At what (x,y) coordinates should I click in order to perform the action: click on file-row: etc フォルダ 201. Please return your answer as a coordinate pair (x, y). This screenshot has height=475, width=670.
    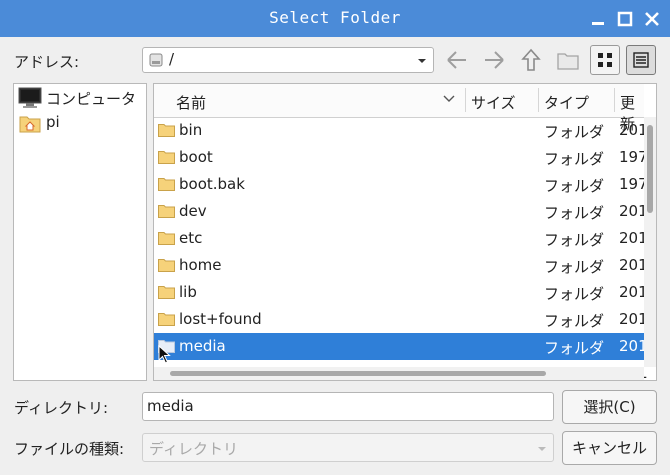
    Looking at the image, I should click on (401, 238).